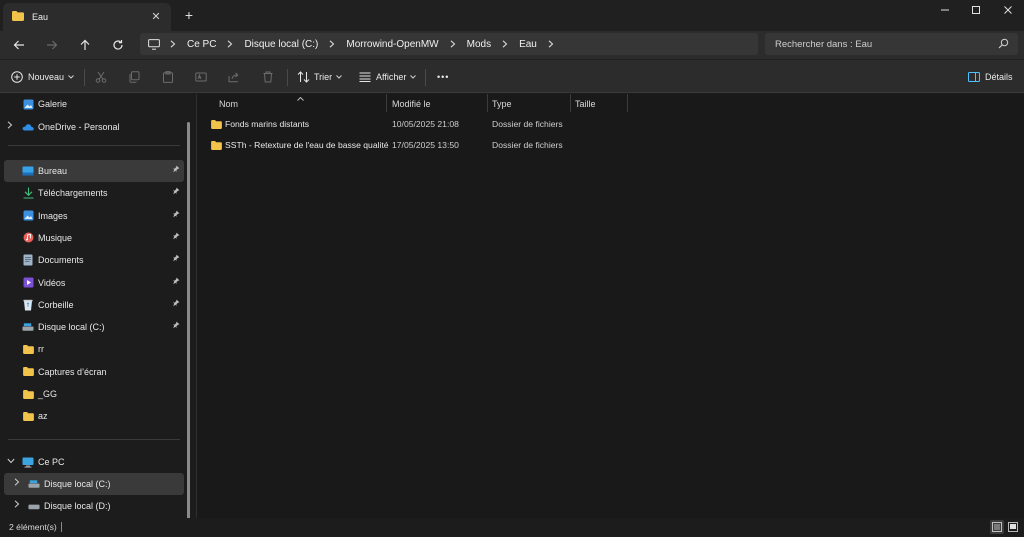 The image size is (1024, 537). What do you see at coordinates (512, 76) in the screenshot?
I see `command-bar: Nouveau Trier Afficher ••• Détails` at bounding box center [512, 76].